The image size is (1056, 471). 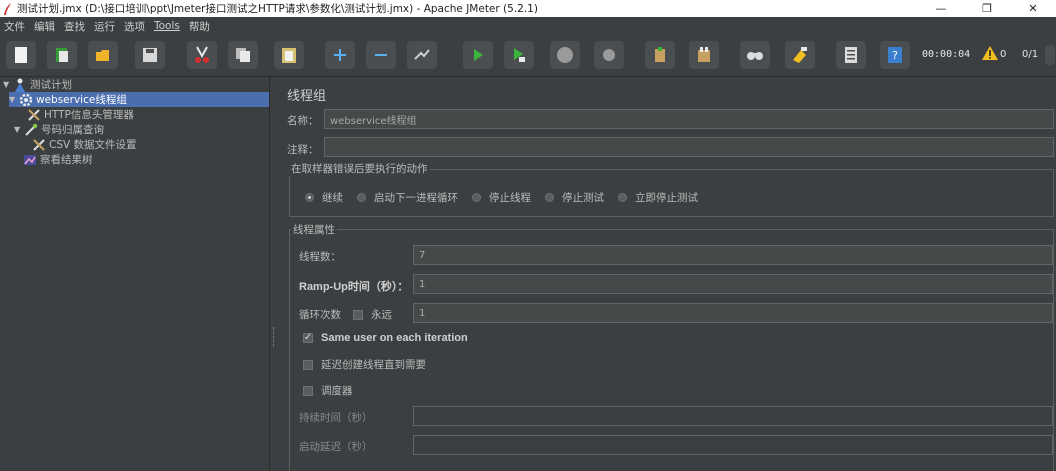 I want to click on duration-label: 持续时间（秒）, so click(x=336, y=418).